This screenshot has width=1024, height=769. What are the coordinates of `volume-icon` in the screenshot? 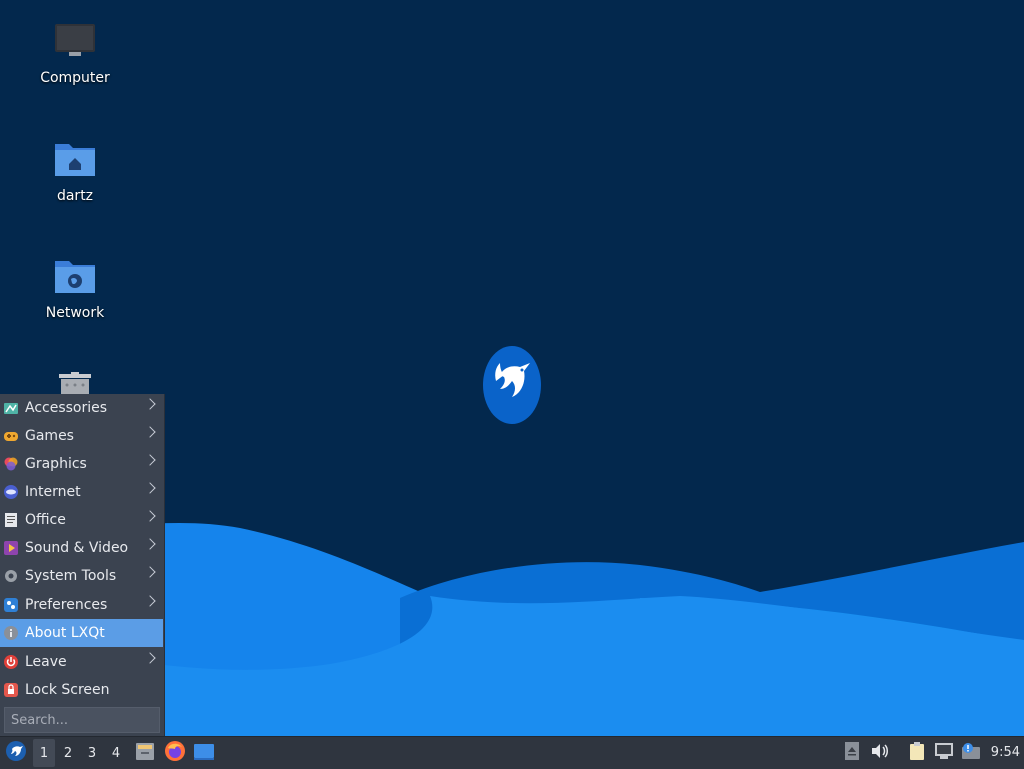 It's located at (880, 753).